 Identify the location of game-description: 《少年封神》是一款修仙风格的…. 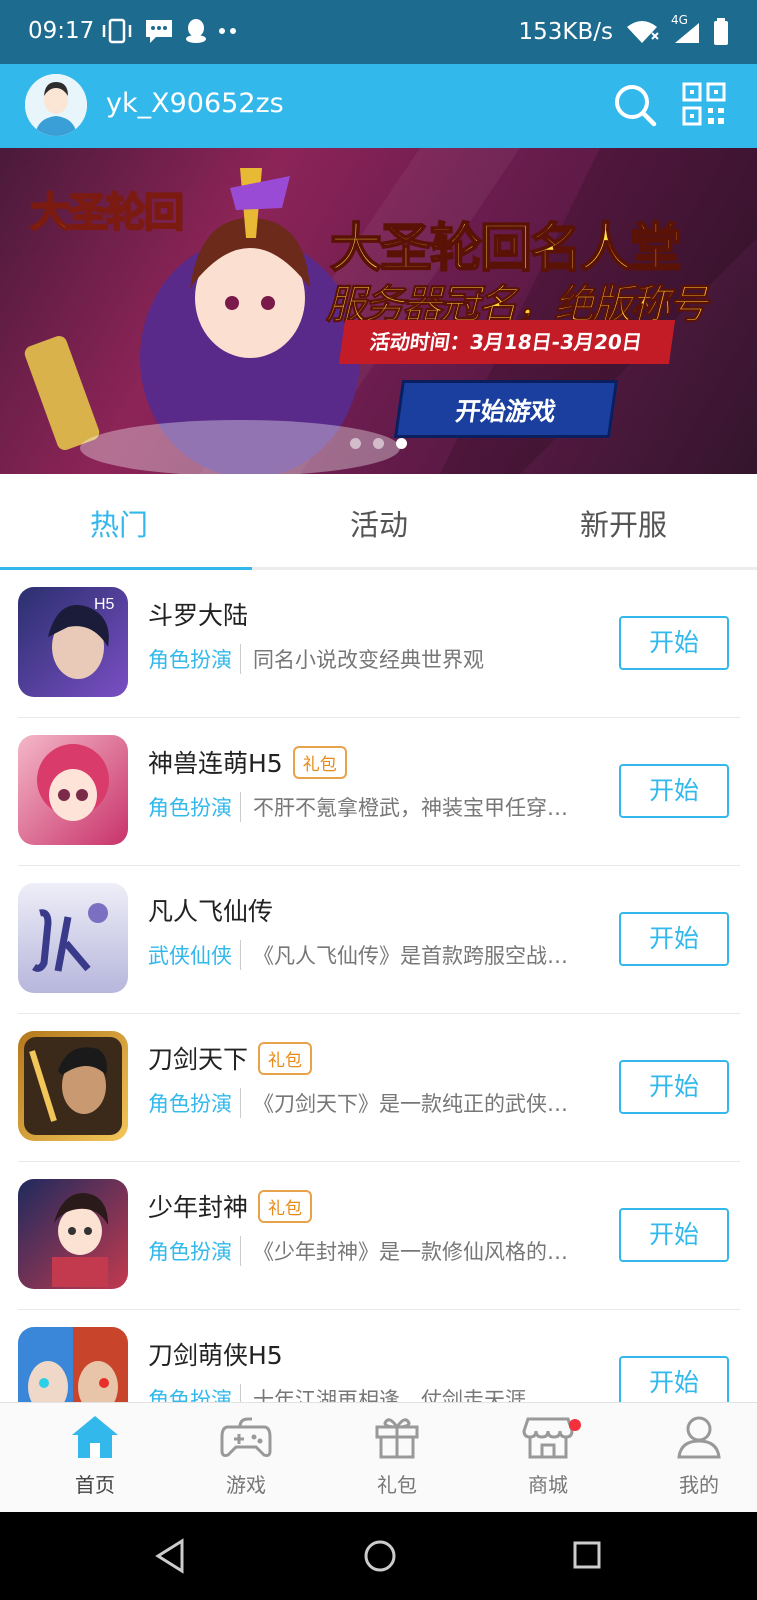
(426, 1251).